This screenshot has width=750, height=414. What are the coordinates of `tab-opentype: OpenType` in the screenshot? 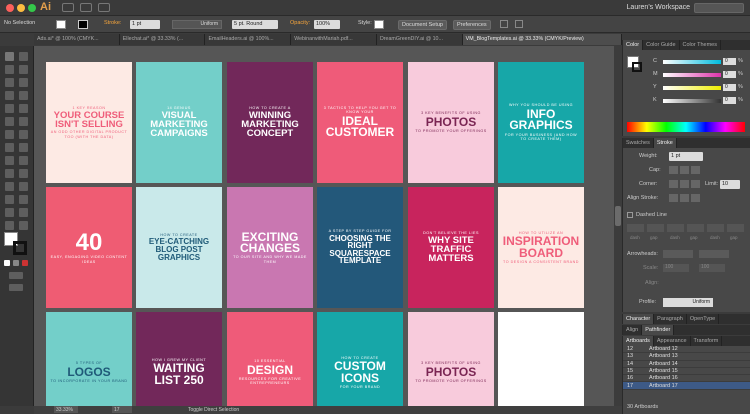 It's located at (703, 319).